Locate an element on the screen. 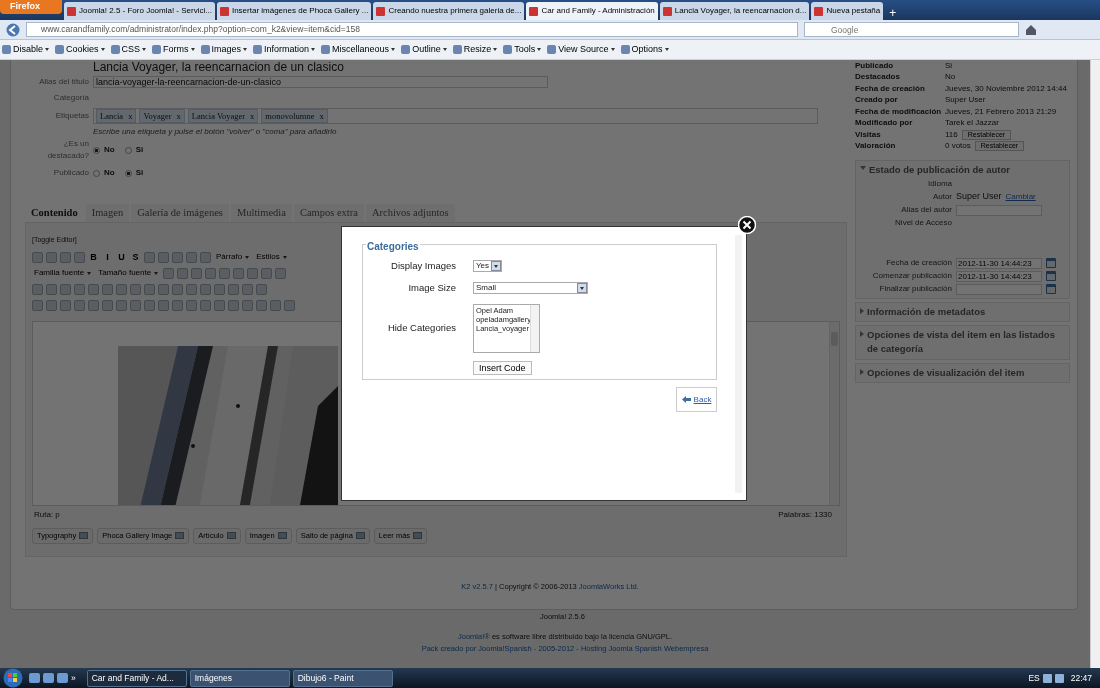 The height and width of the screenshot is (688, 1100). toolbar-menu-button: Images is located at coordinates (224, 49).